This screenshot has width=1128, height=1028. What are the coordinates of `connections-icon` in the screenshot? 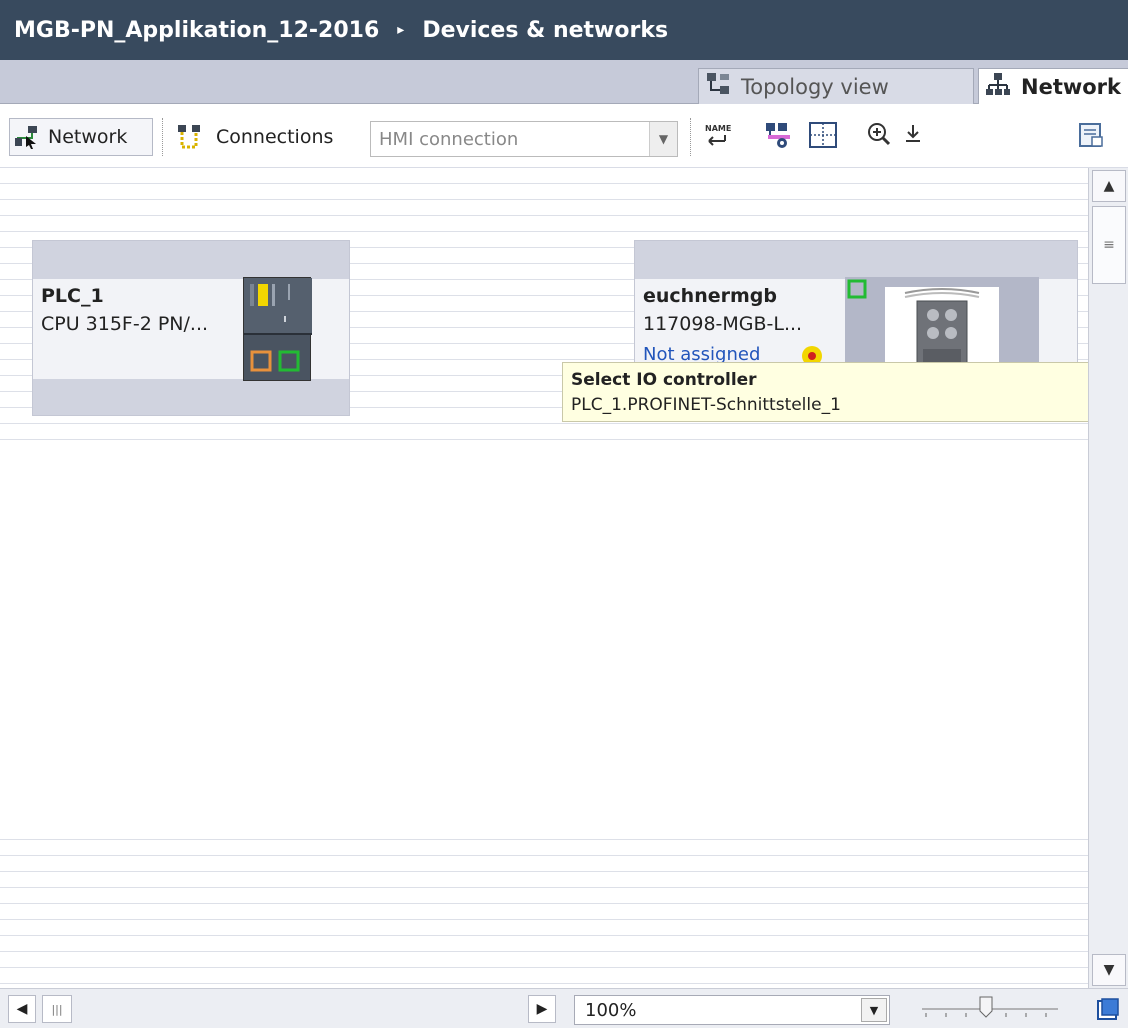 It's located at (189, 137).